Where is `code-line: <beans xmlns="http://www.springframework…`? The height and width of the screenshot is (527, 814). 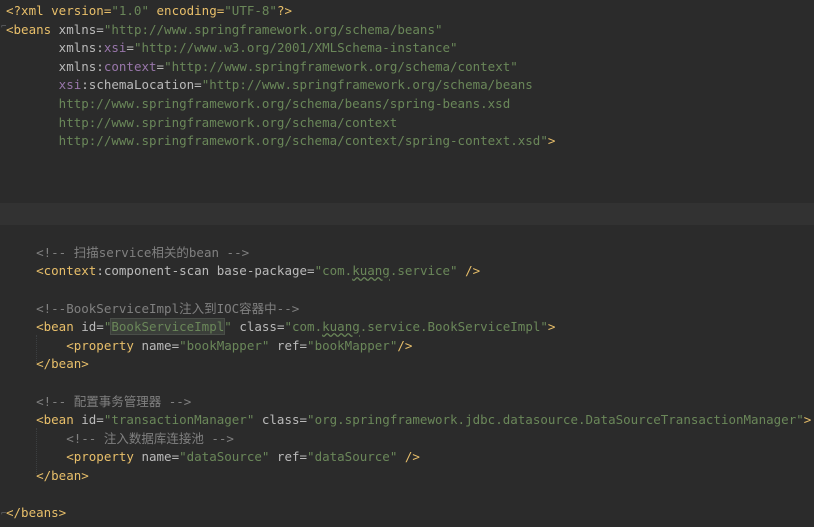 code-line: <beans xmlns="http://www.springframework… is located at coordinates (224, 30).